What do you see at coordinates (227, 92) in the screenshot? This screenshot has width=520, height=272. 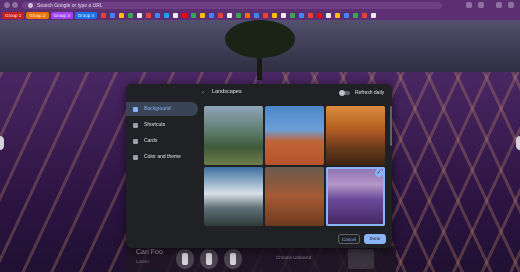 I see `collection-title: Landscapes` at bounding box center [227, 92].